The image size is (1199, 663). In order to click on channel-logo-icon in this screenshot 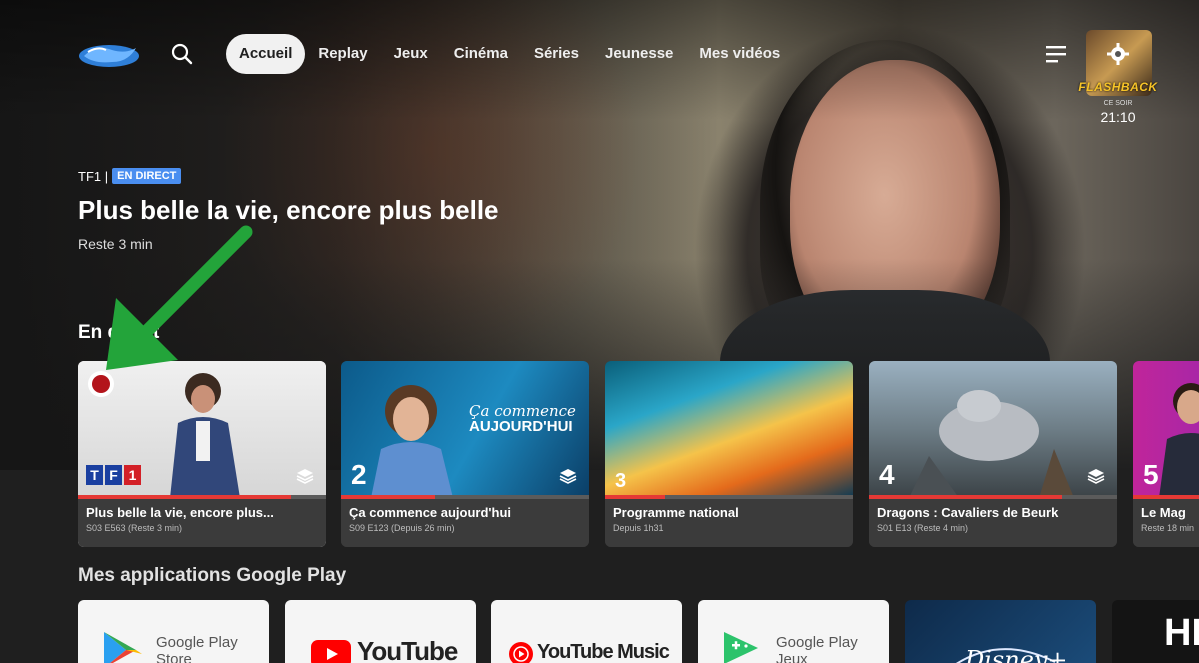, I will do `click(109, 55)`.